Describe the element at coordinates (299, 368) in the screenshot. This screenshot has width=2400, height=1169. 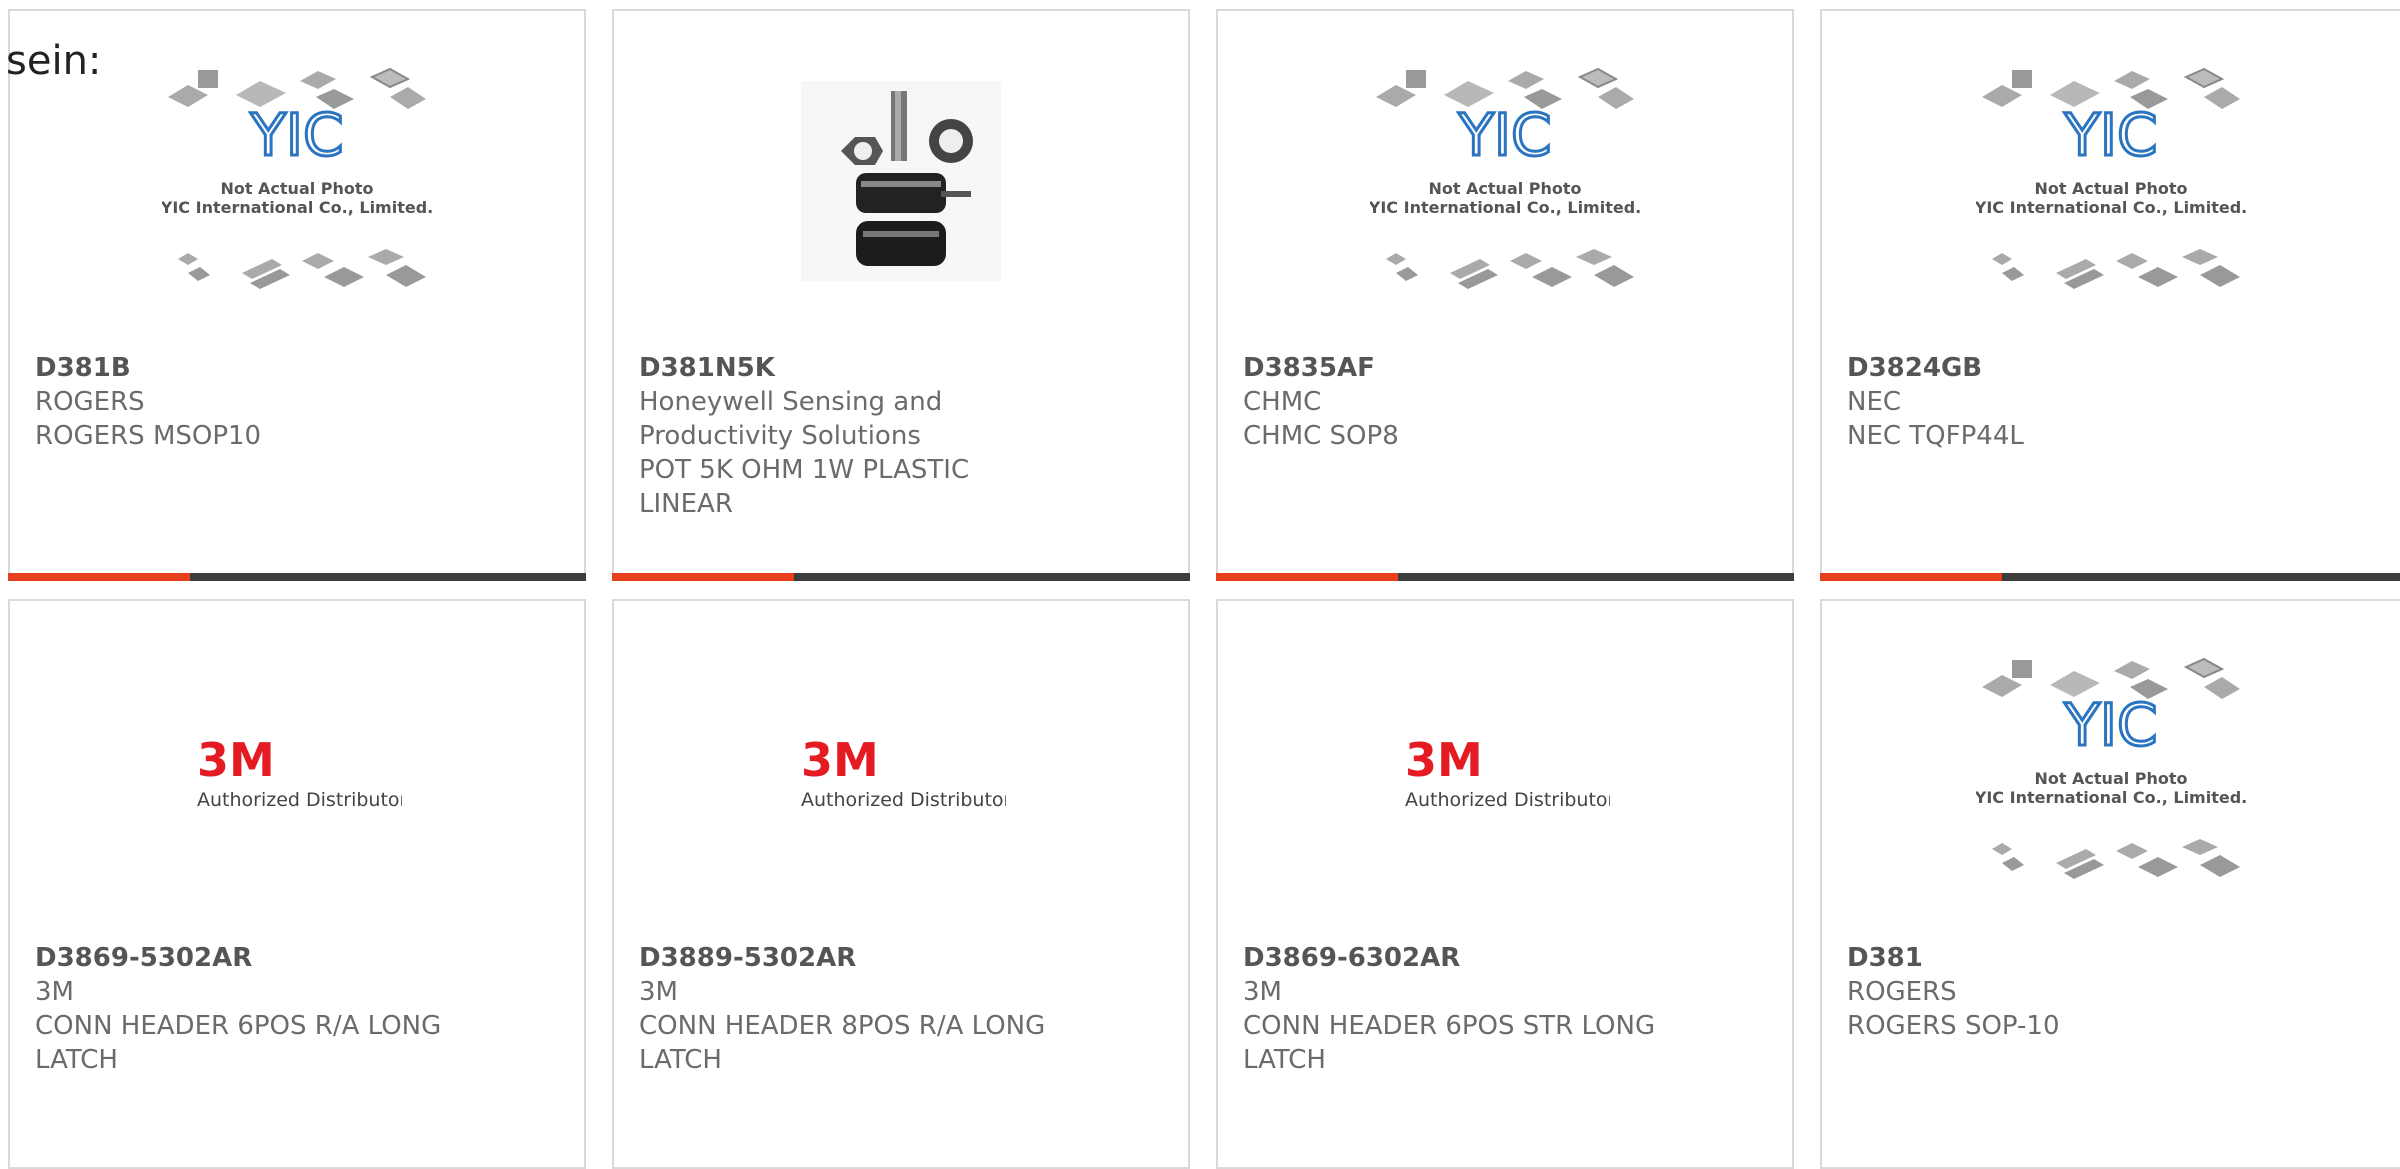
I see `part-number: D381B` at that location.